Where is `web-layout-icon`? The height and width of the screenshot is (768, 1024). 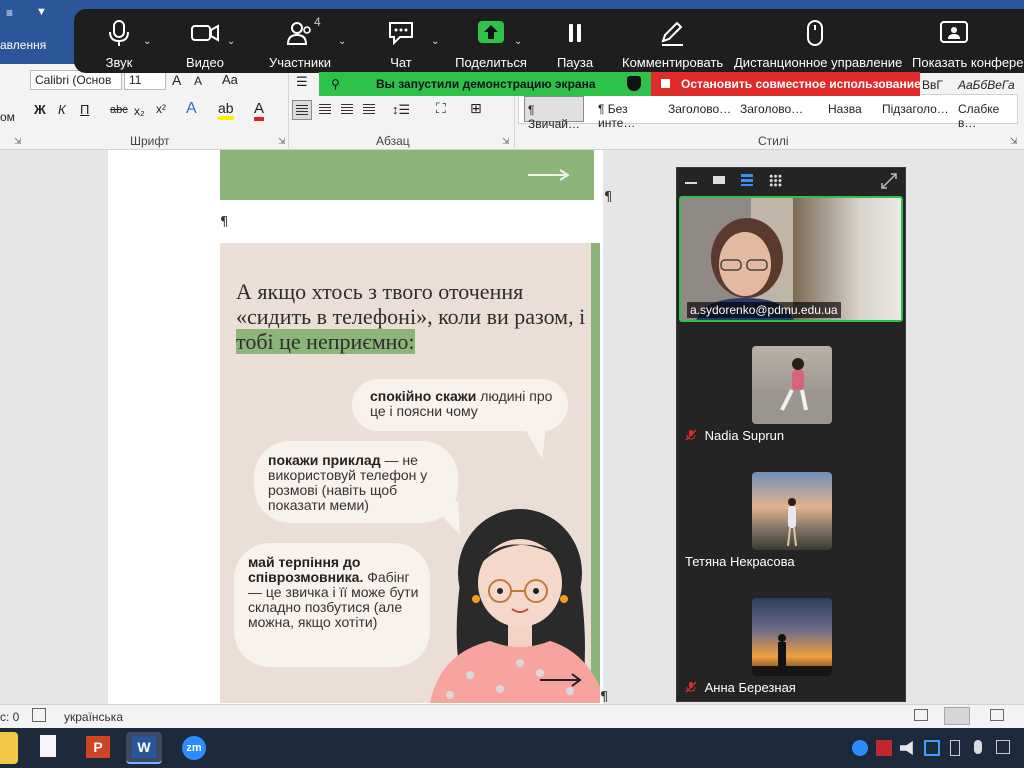 web-layout-icon is located at coordinates (997, 715).